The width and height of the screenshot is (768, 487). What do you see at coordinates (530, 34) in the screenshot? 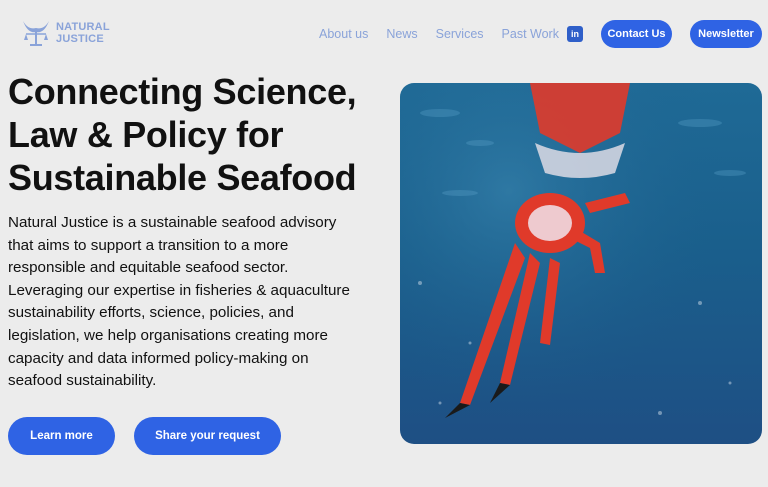
I see `nav-item-past-work: Past Work` at bounding box center [530, 34].